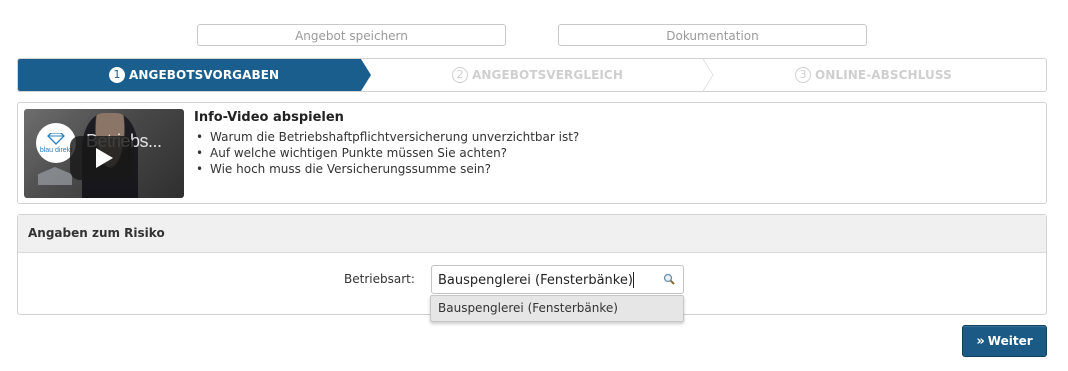  Describe the element at coordinates (56, 138) in the screenshot. I see `diamond-icon` at that location.